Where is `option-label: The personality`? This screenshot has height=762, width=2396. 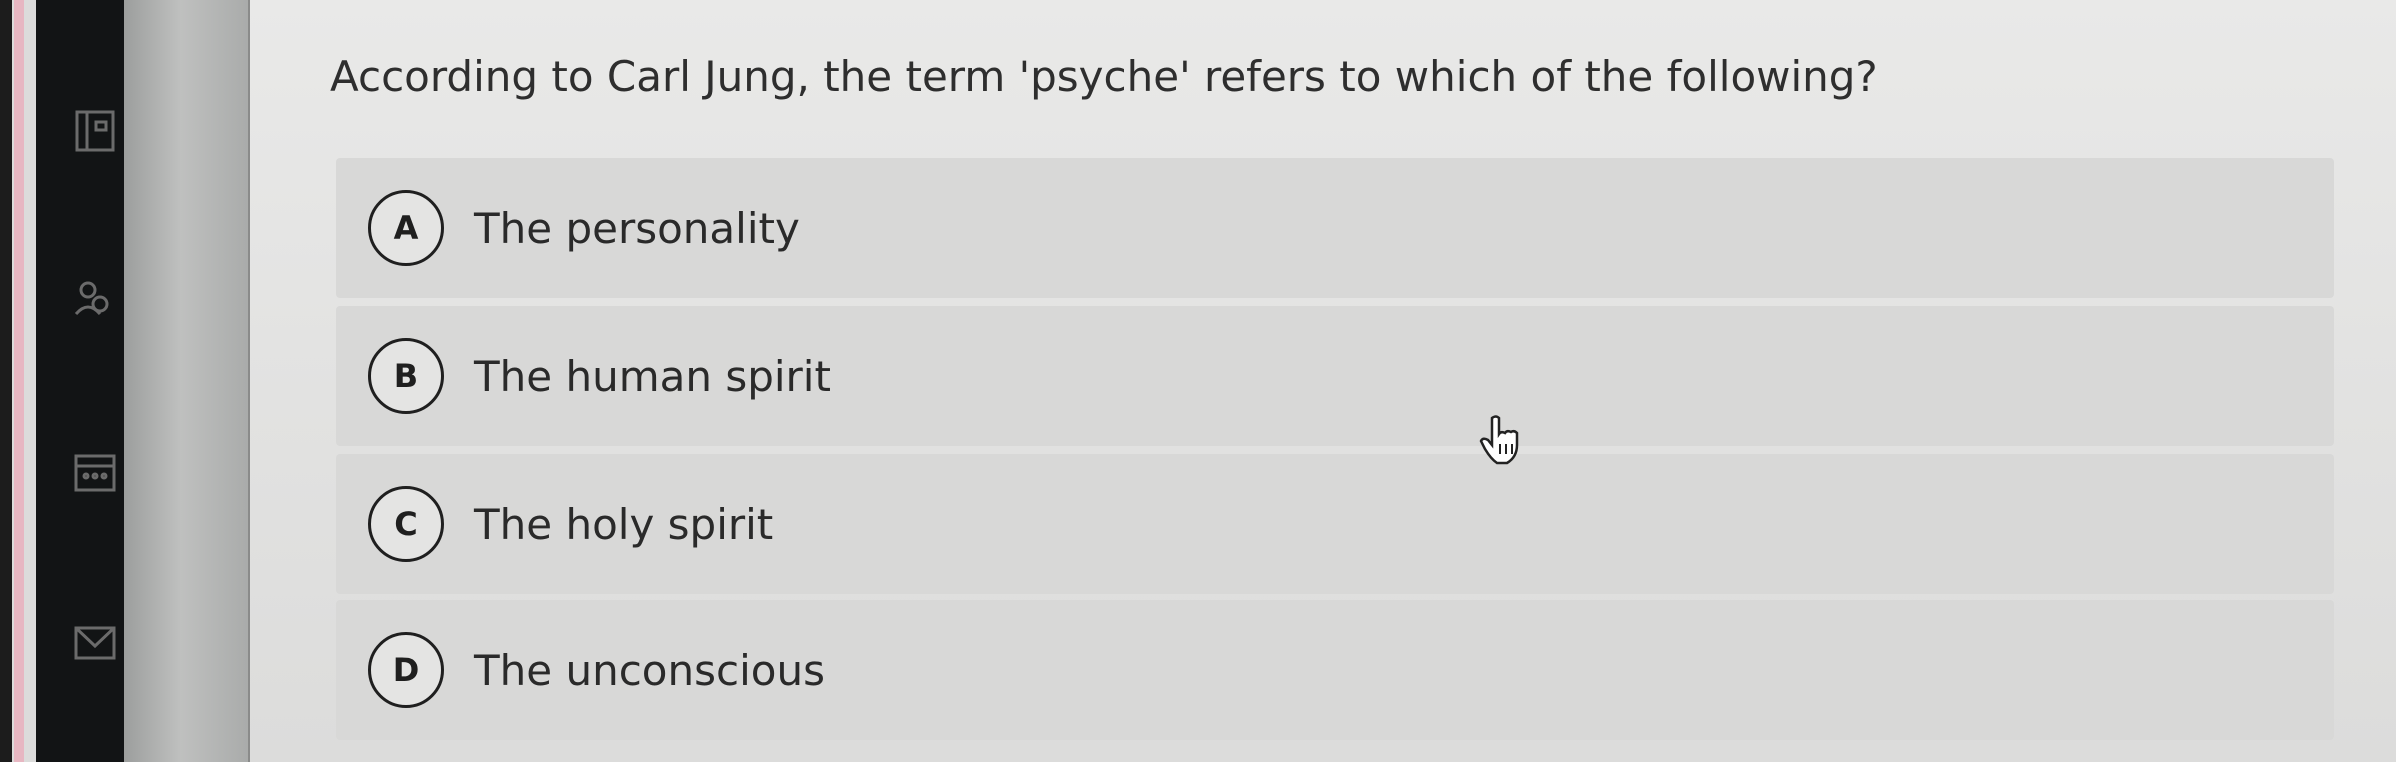 option-label: The personality is located at coordinates (637, 228).